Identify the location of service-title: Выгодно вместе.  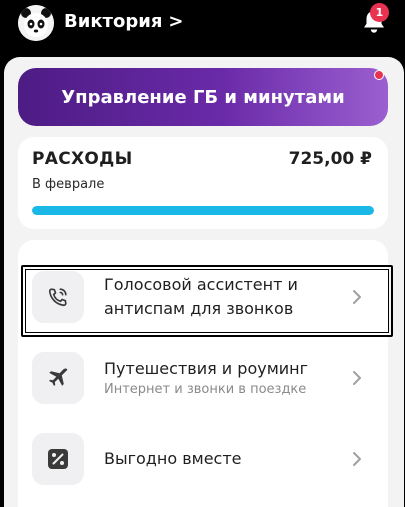
(173, 458).